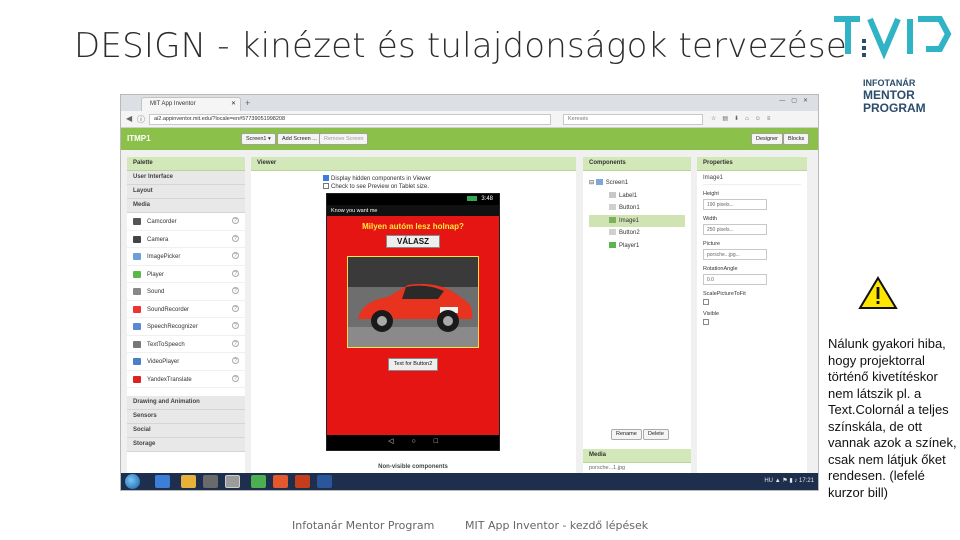 This screenshot has height=540, width=960. I want to click on tree-item-button2: Button2, so click(637, 233).